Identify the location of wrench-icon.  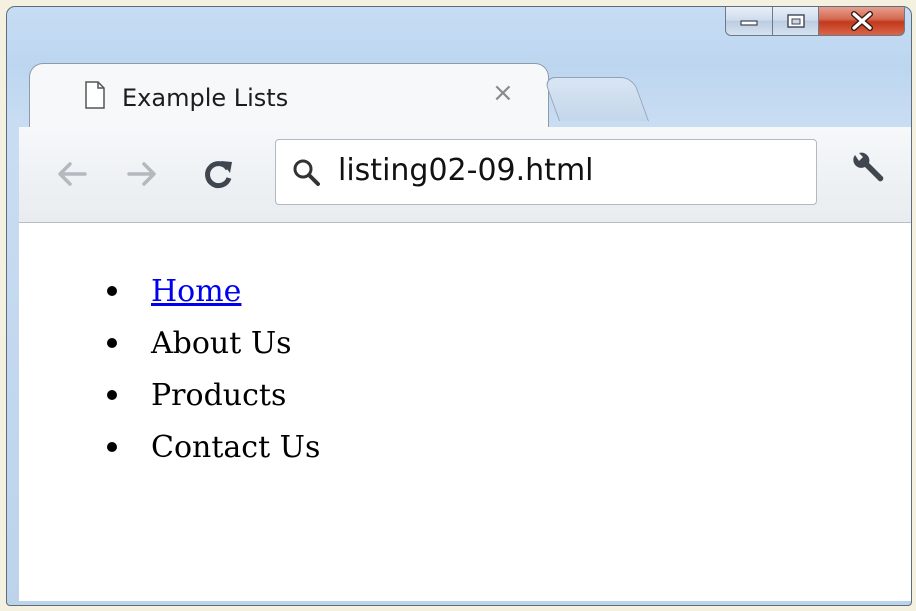
(867, 169).